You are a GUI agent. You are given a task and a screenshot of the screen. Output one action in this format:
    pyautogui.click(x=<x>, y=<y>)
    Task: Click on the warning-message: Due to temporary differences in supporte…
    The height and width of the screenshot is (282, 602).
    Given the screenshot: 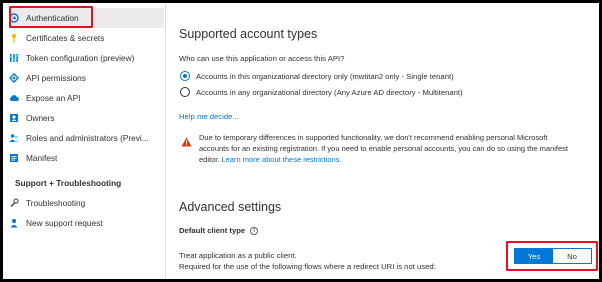 What is the action you would take?
    pyautogui.click(x=384, y=150)
    